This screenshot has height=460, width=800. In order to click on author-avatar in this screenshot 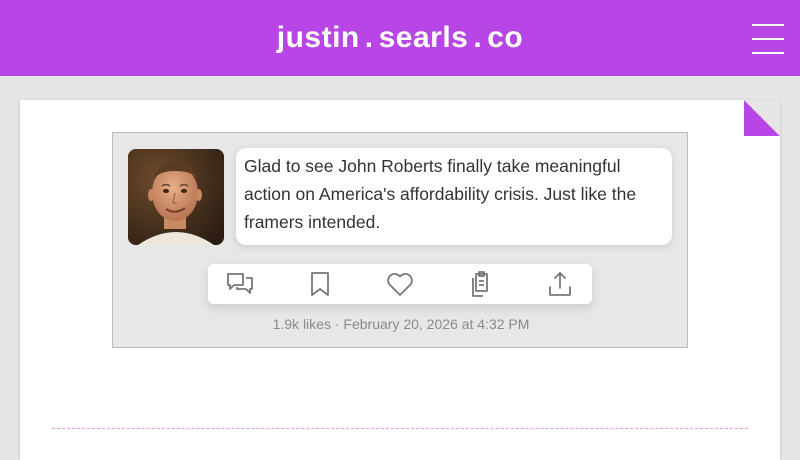, I will do `click(176, 197)`.